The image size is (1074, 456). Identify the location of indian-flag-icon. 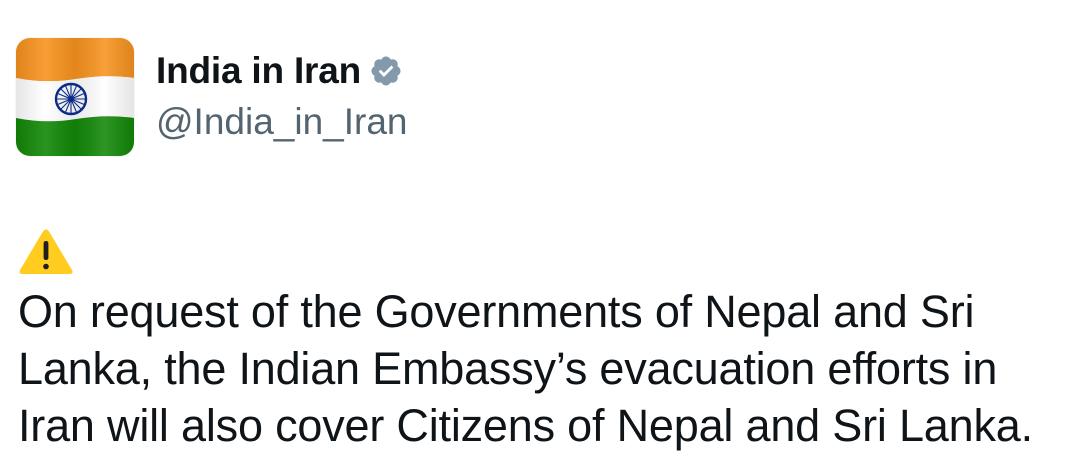
(75, 97).